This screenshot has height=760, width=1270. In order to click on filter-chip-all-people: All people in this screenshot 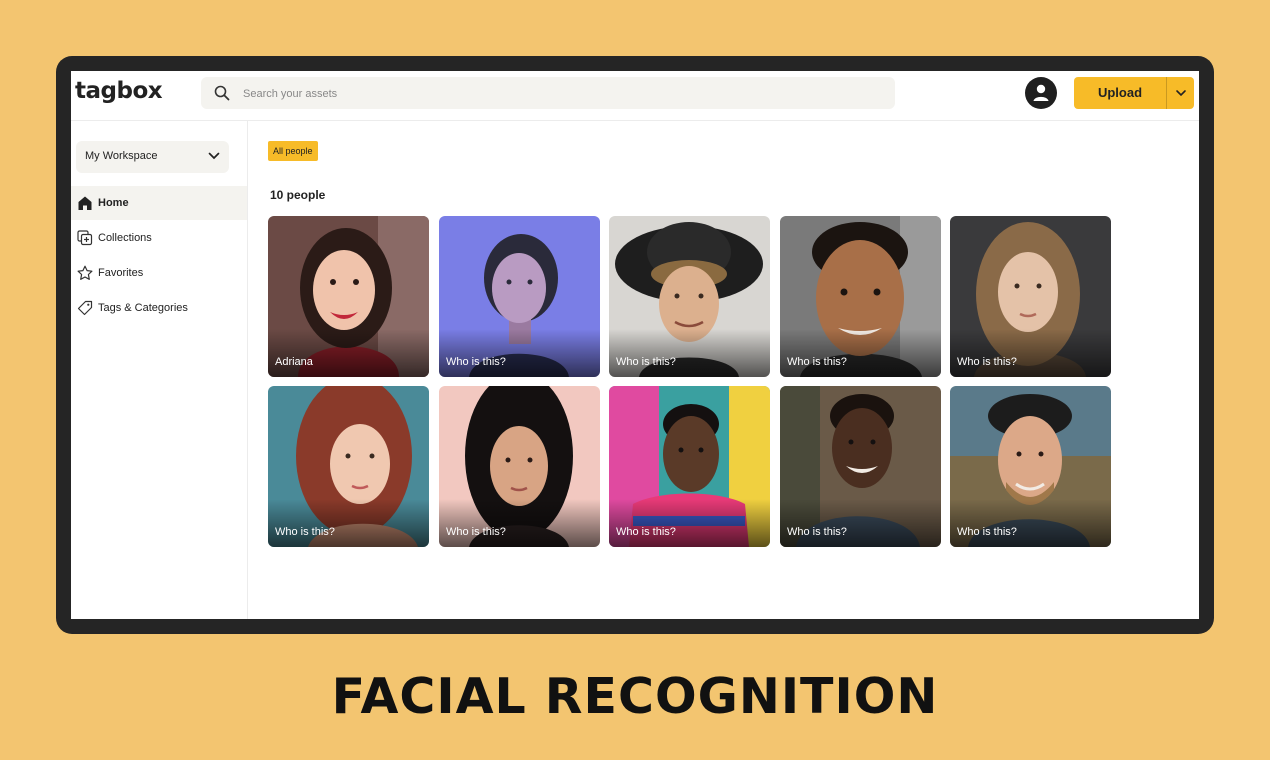, I will do `click(293, 151)`.